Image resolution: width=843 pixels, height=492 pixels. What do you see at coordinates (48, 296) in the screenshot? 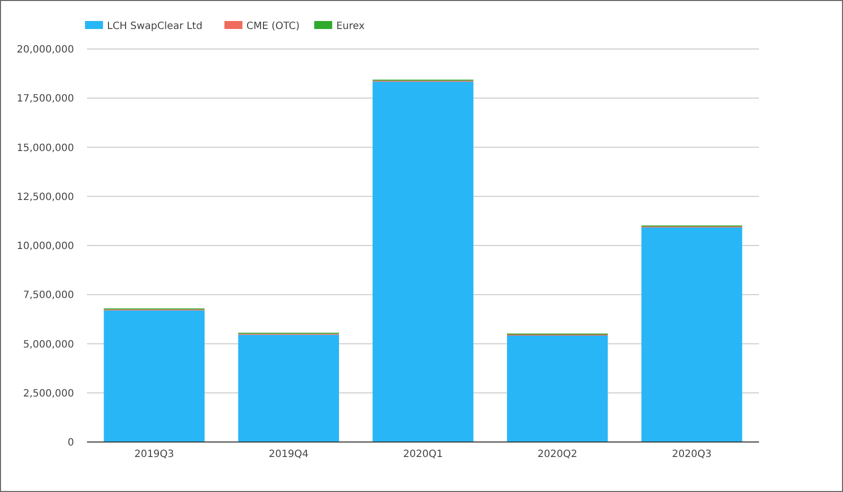
I see `y-tick-label: 7,500,000` at bounding box center [48, 296].